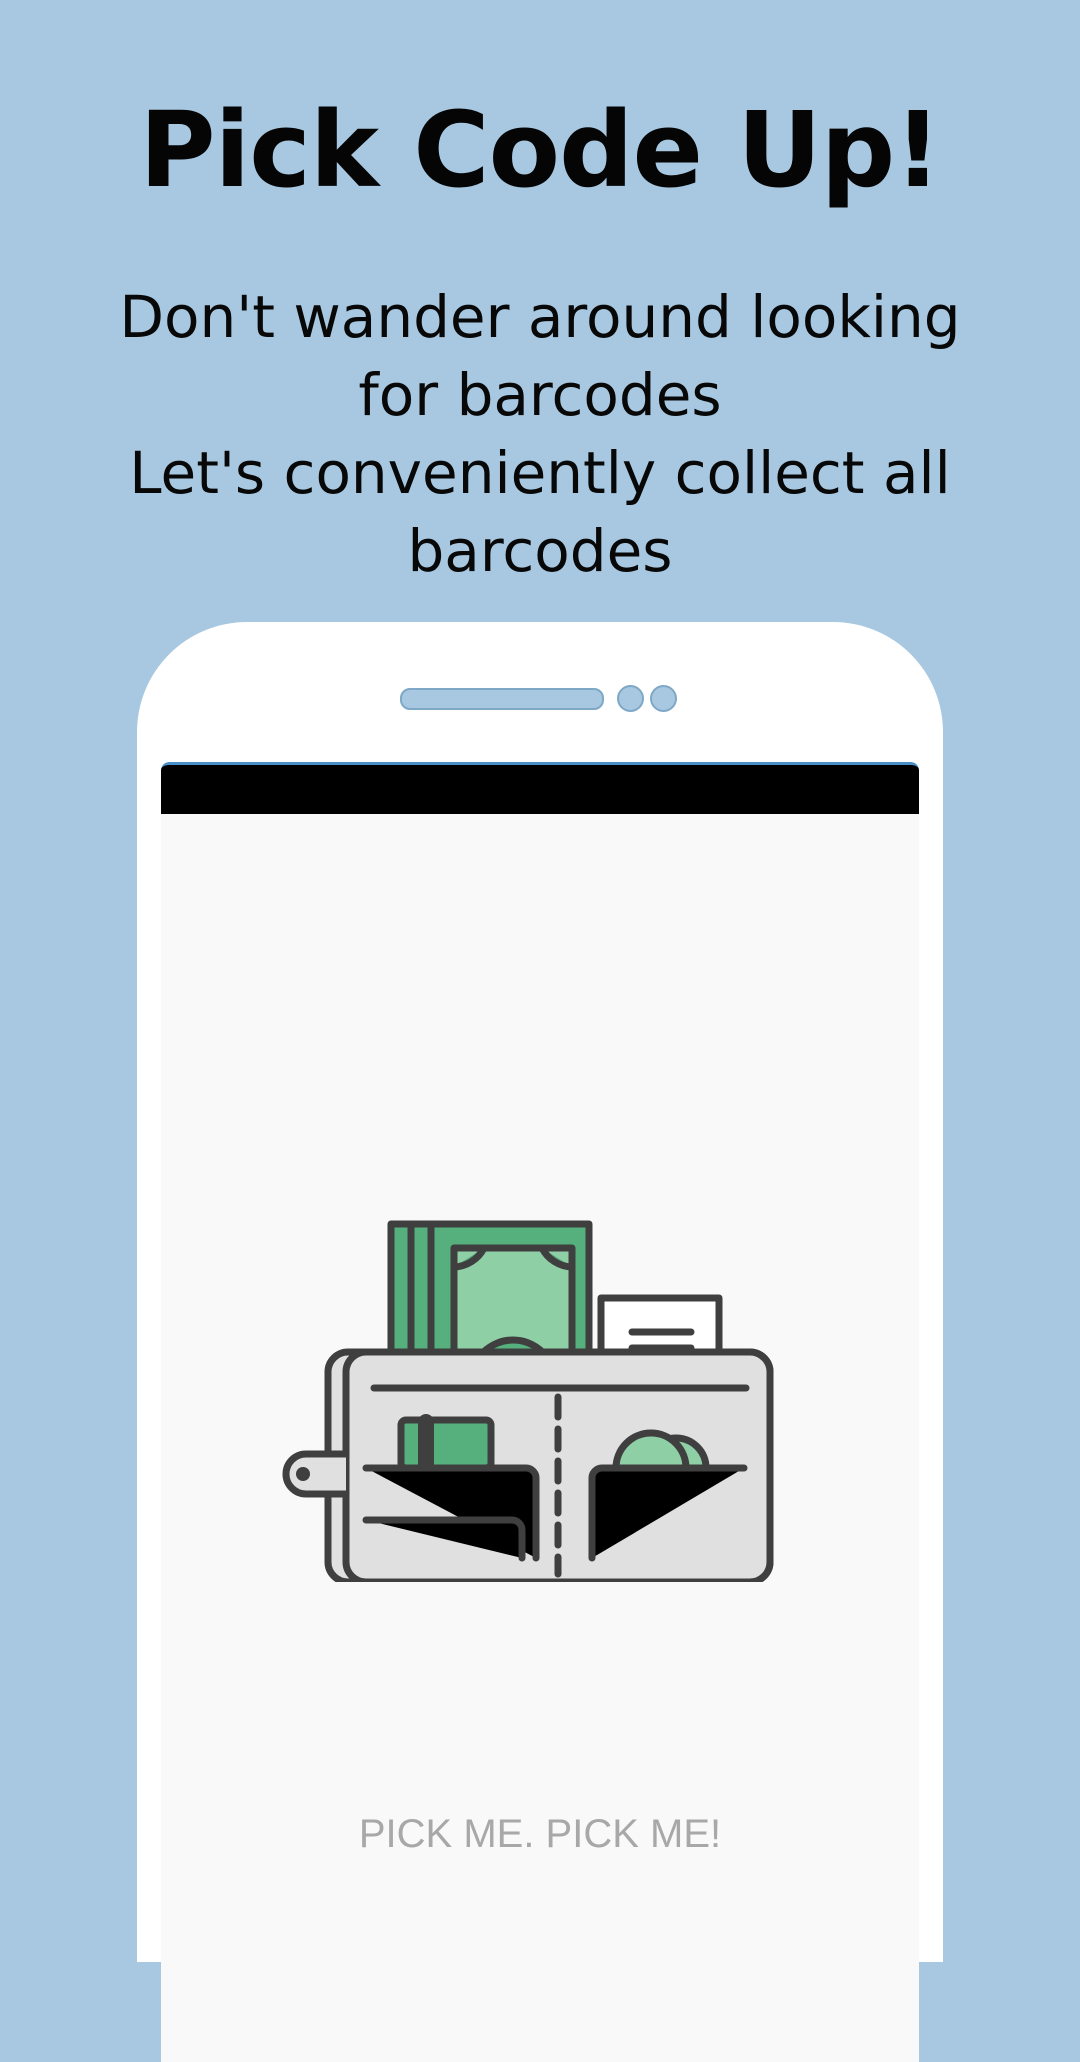 The width and height of the screenshot is (1080, 2062). What do you see at coordinates (540, 551) in the screenshot?
I see `subtitle-line-4: barcodes` at bounding box center [540, 551].